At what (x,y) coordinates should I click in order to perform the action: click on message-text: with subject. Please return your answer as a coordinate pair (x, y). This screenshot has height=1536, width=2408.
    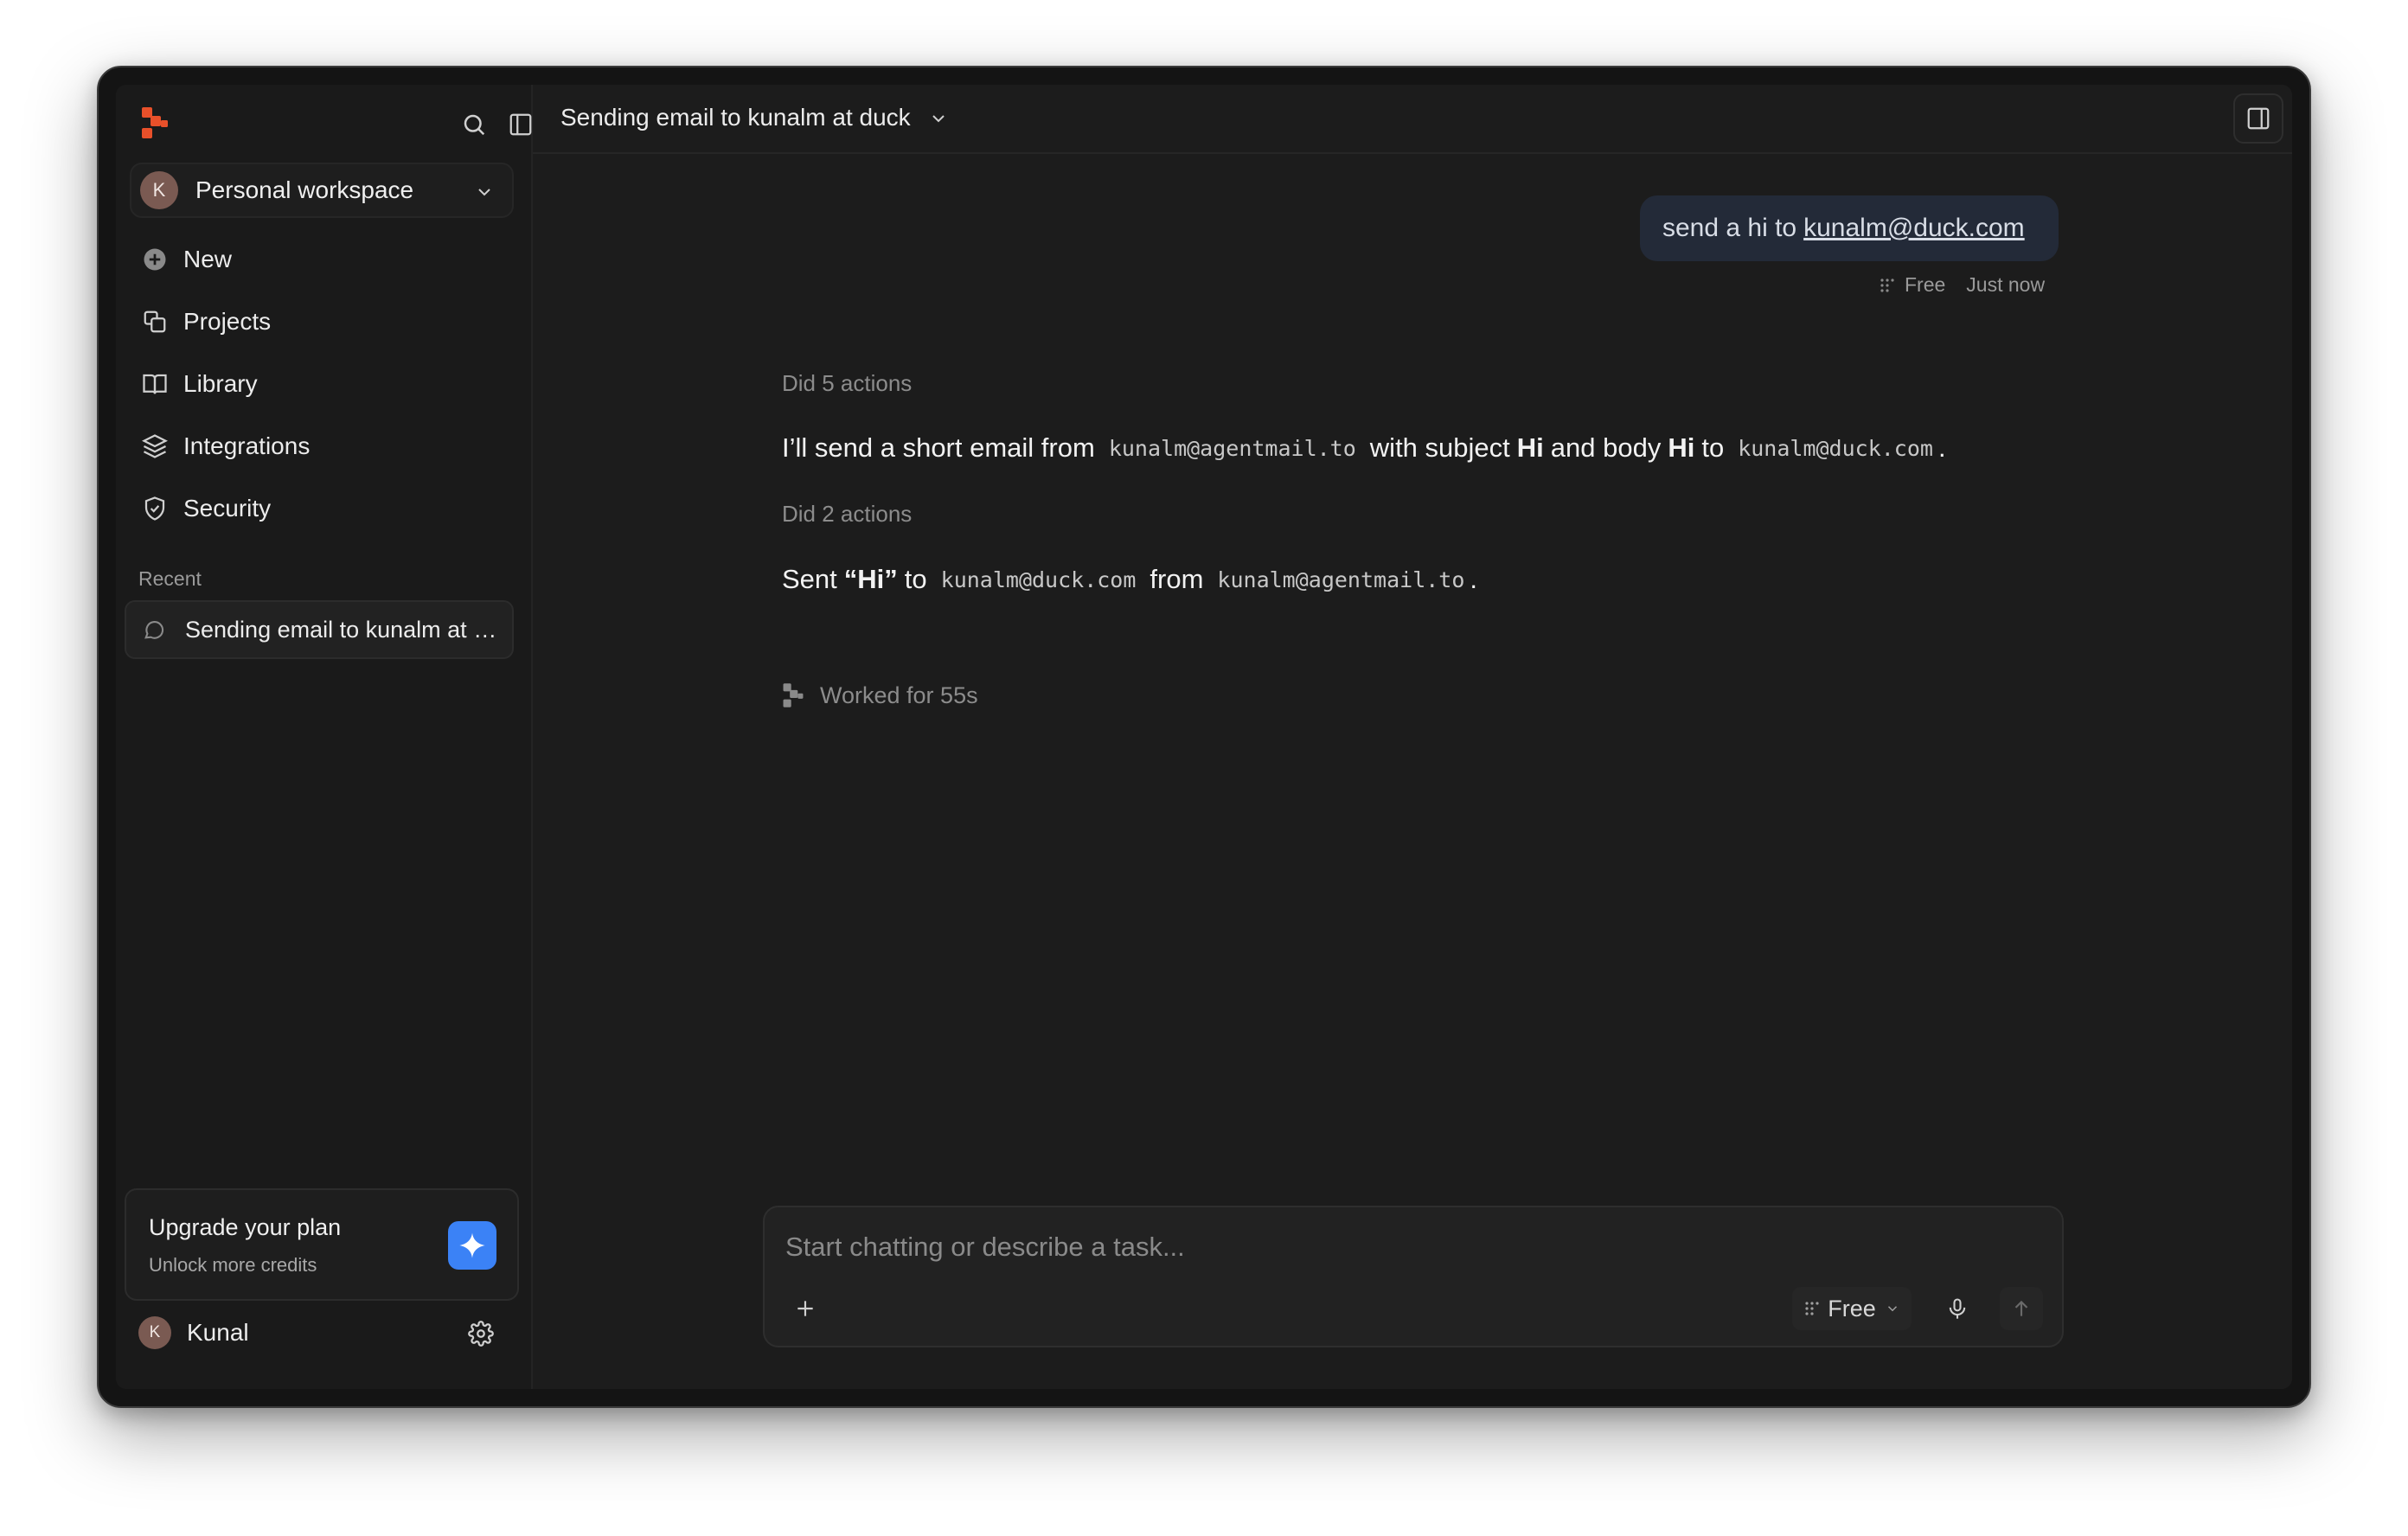
    Looking at the image, I should click on (1439, 447).